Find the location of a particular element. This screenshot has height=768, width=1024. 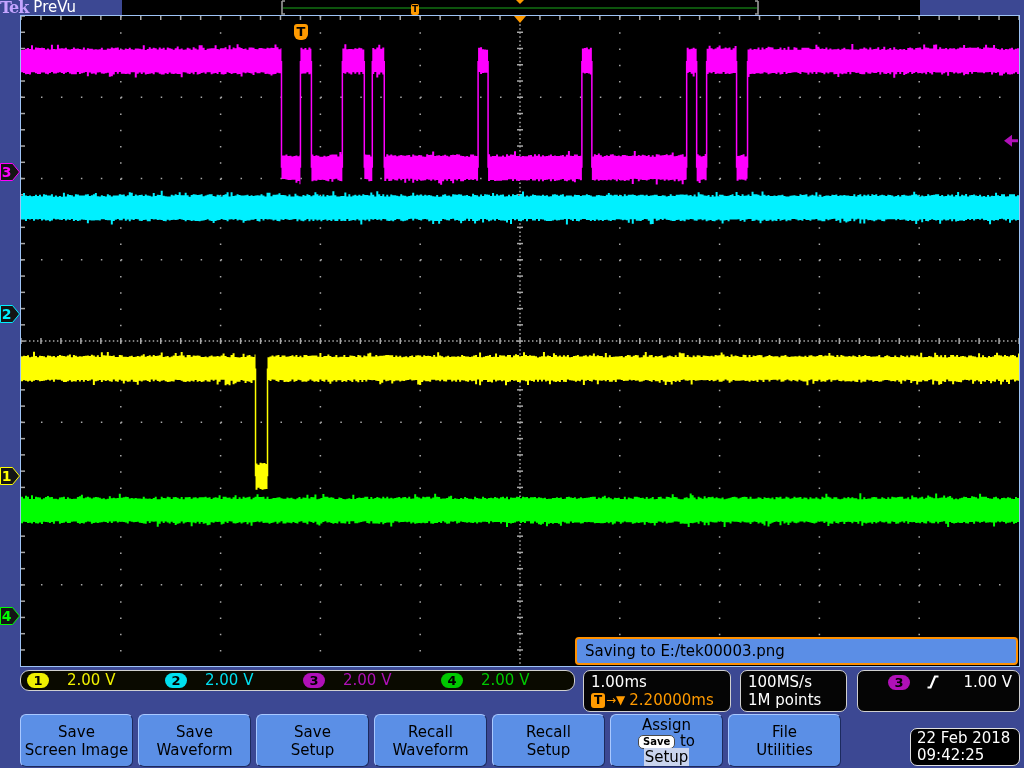

trigger-source-badge: 3 is located at coordinates (899, 682).